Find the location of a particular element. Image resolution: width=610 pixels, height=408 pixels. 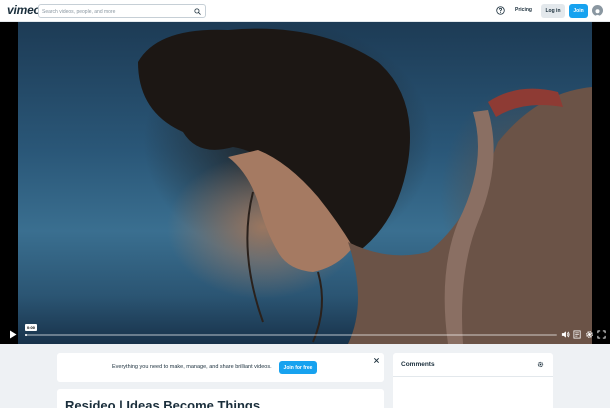

user-icon is located at coordinates (597, 12).